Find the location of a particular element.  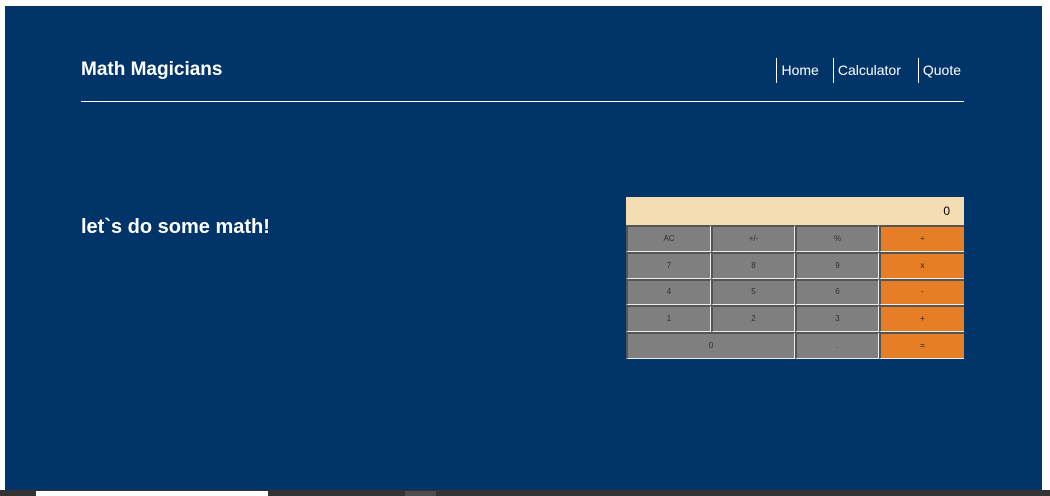

main-nav: Home Calculator Quote is located at coordinates (868, 70).